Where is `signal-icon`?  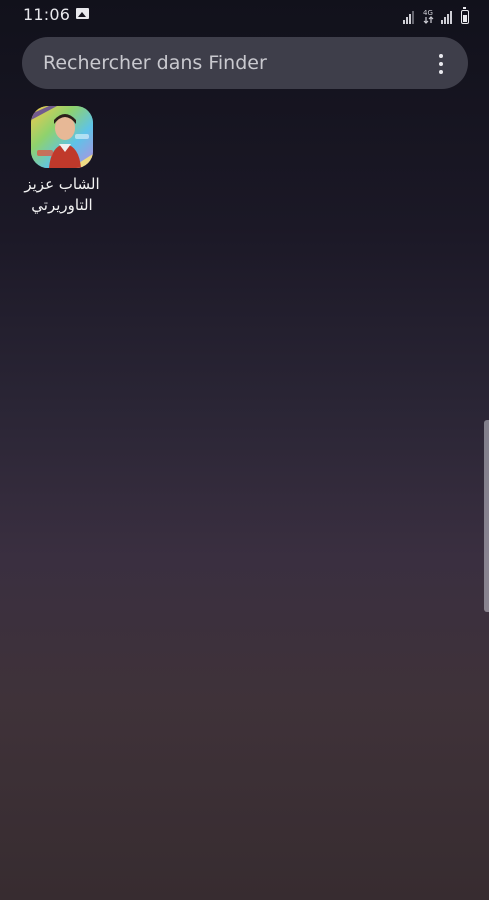 signal-icon is located at coordinates (410, 17).